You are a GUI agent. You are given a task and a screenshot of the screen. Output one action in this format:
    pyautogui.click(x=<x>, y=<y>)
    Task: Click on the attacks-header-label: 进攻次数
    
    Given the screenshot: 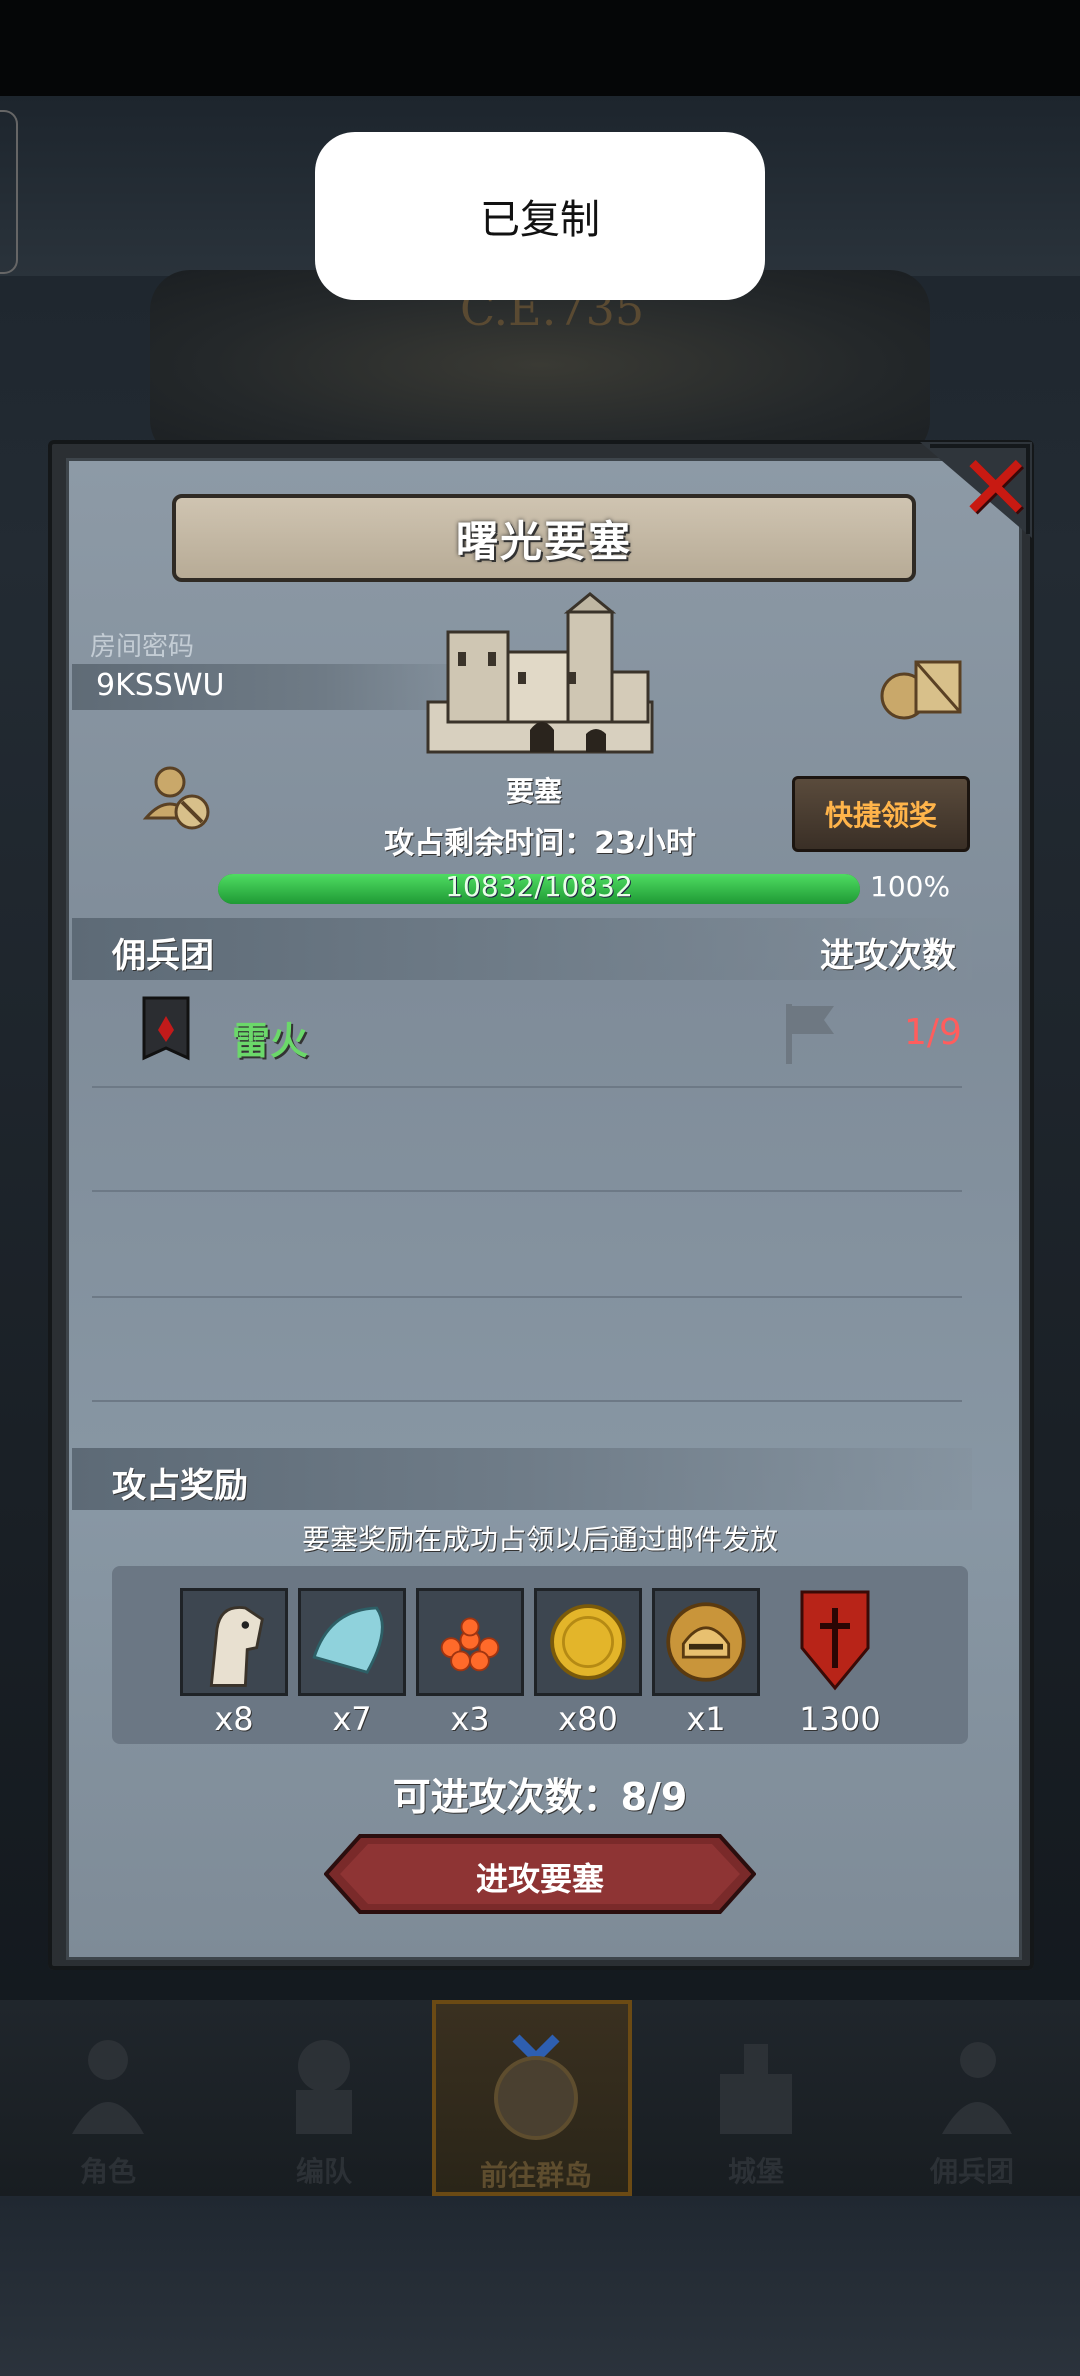 What is the action you would take?
    pyautogui.click(x=888, y=956)
    